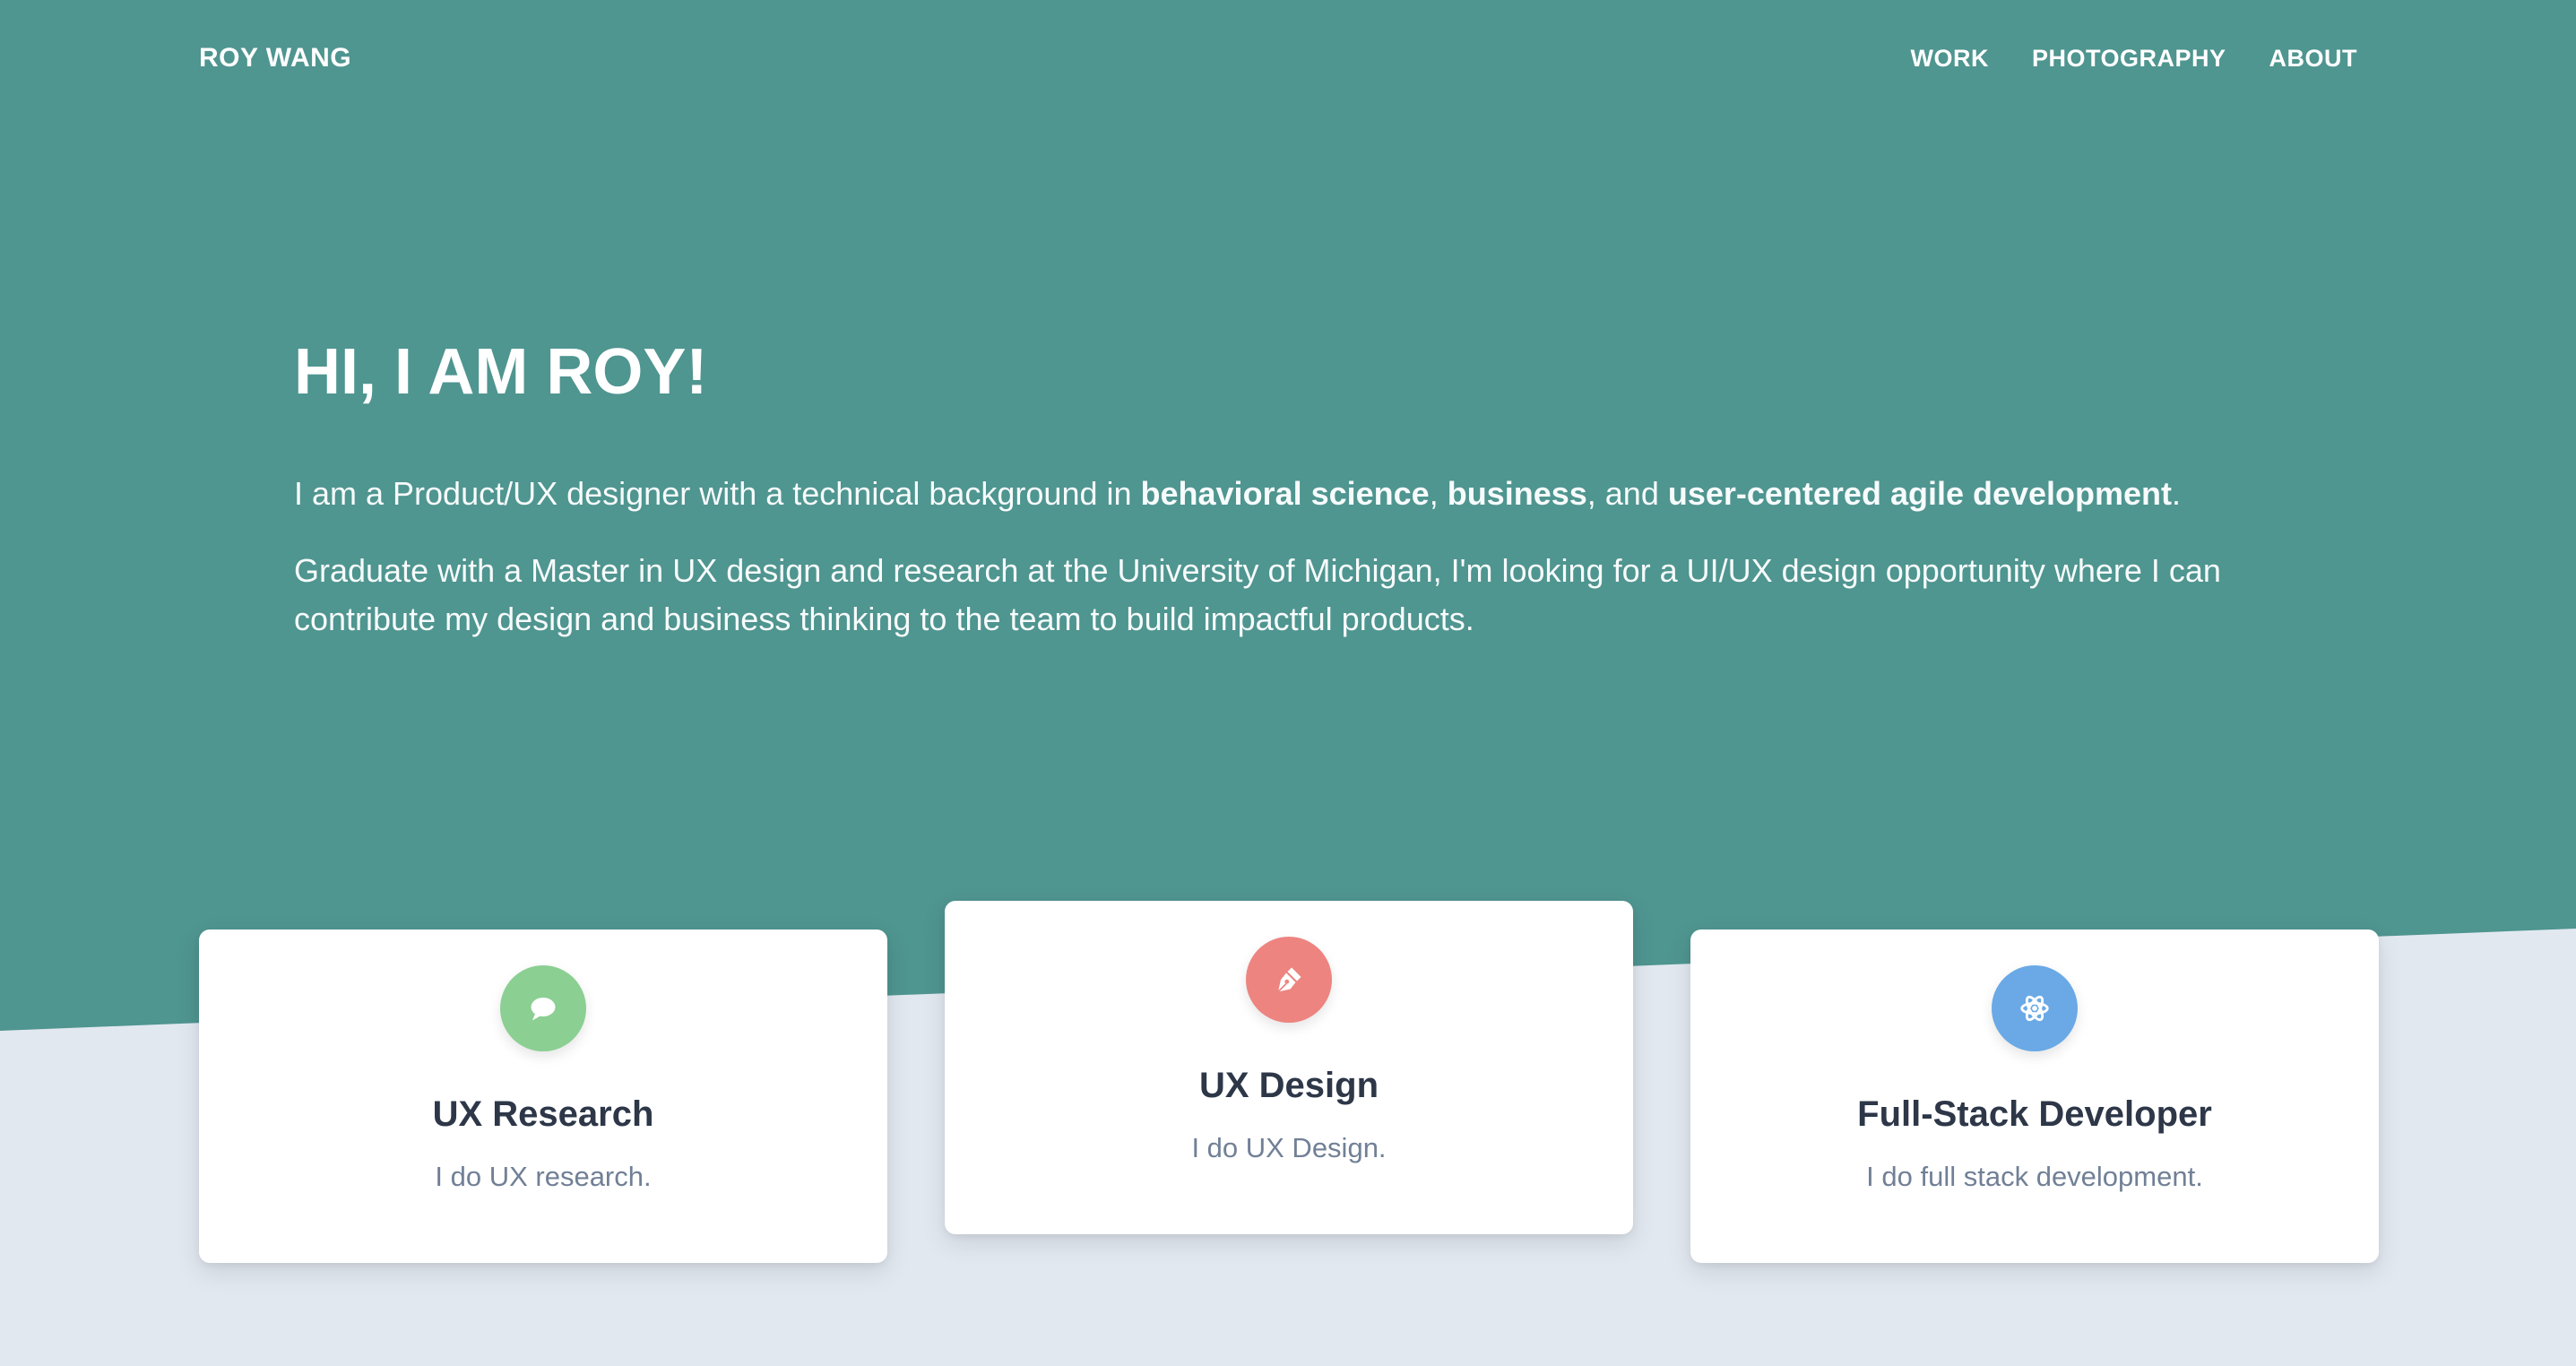 The image size is (2576, 1366). I want to click on intro-highlight-behavioral-science: behavioral science, so click(1285, 494).